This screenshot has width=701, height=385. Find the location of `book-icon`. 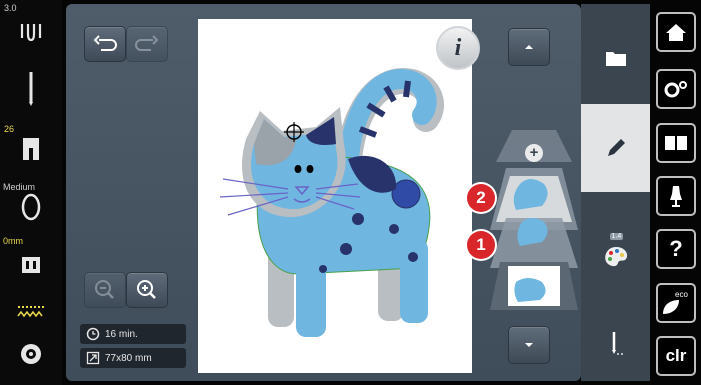

book-icon is located at coordinates (676, 143).